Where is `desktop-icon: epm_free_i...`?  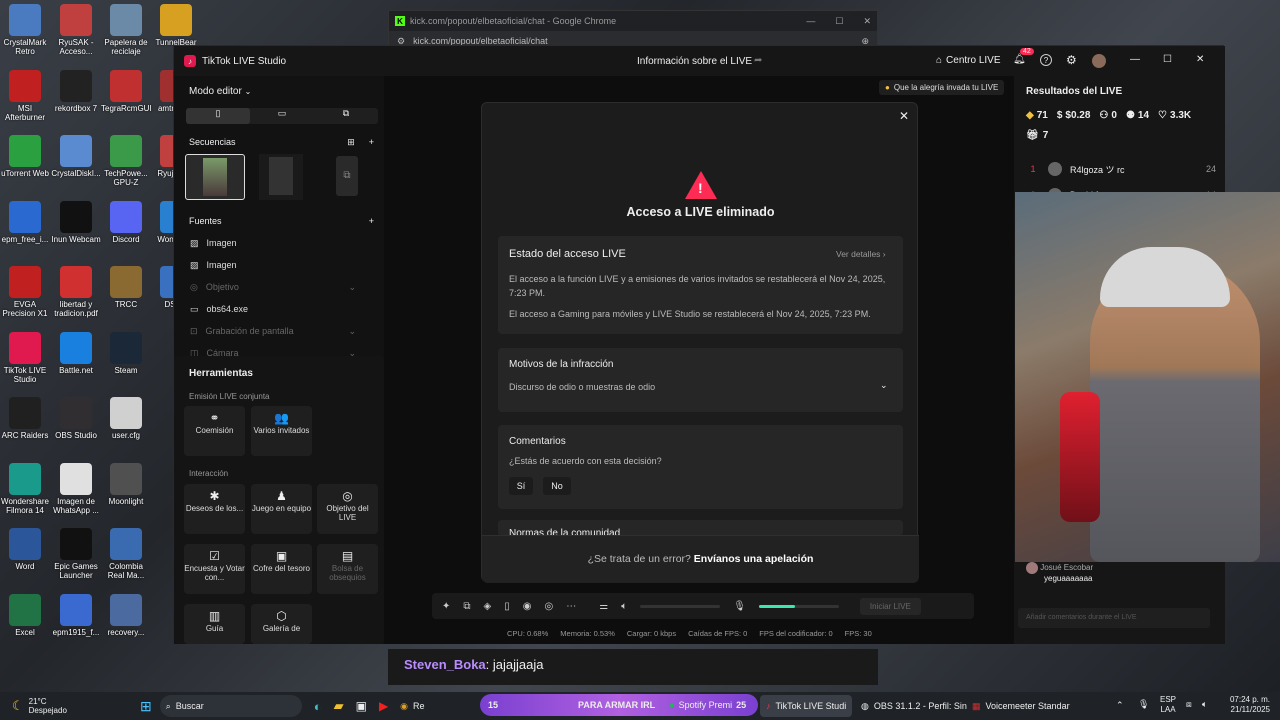 desktop-icon: epm_free_i... is located at coordinates (25, 222).